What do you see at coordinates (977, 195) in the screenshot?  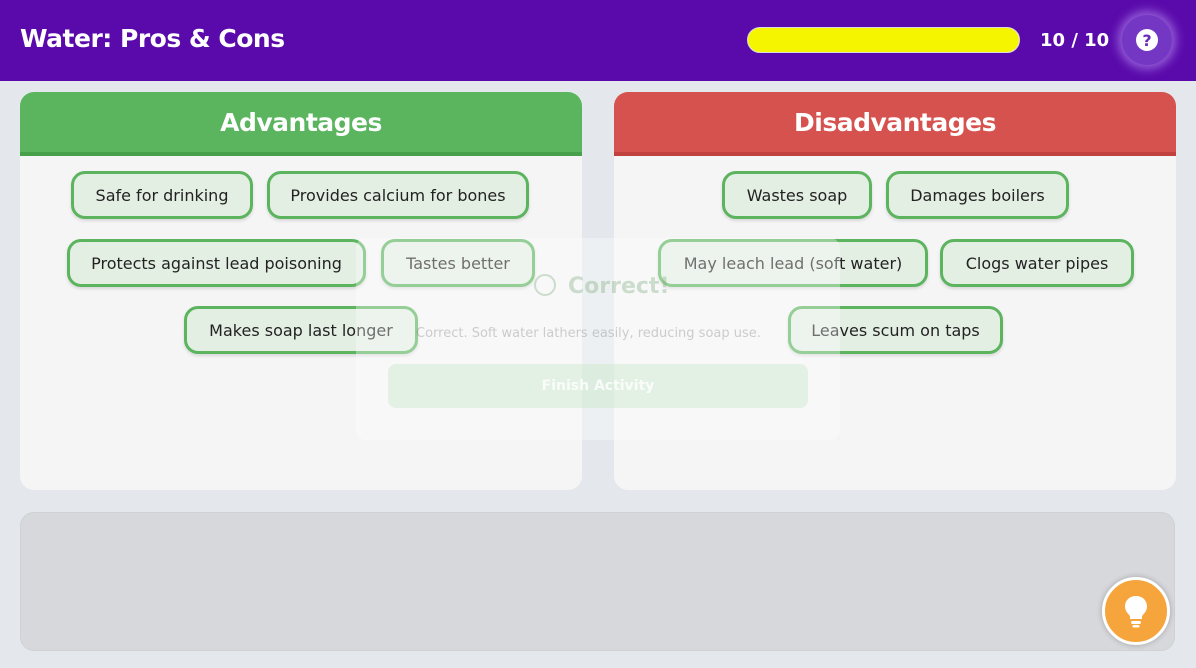 I see `answer-chip: Damages boilers` at bounding box center [977, 195].